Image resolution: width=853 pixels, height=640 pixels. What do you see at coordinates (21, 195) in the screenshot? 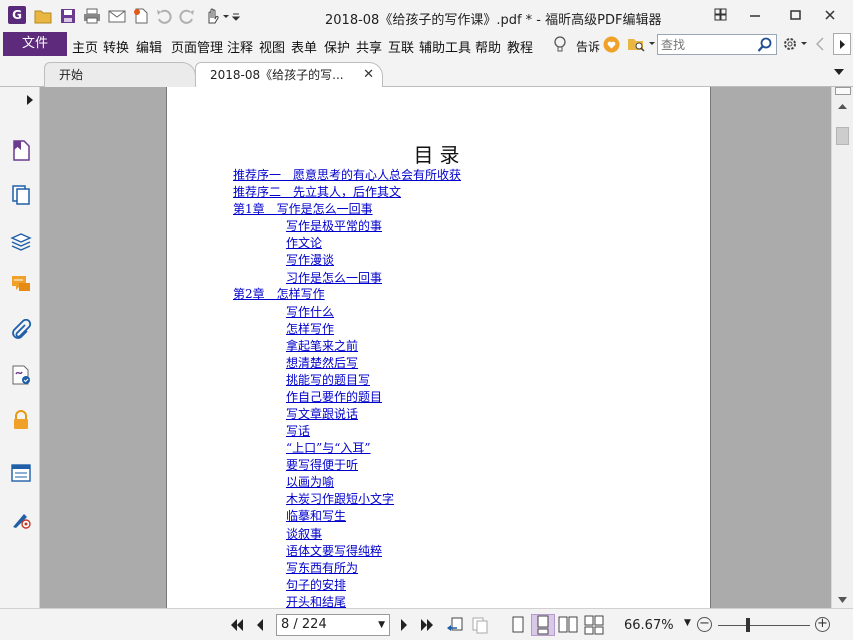
I see `pages-panel-icon` at bounding box center [21, 195].